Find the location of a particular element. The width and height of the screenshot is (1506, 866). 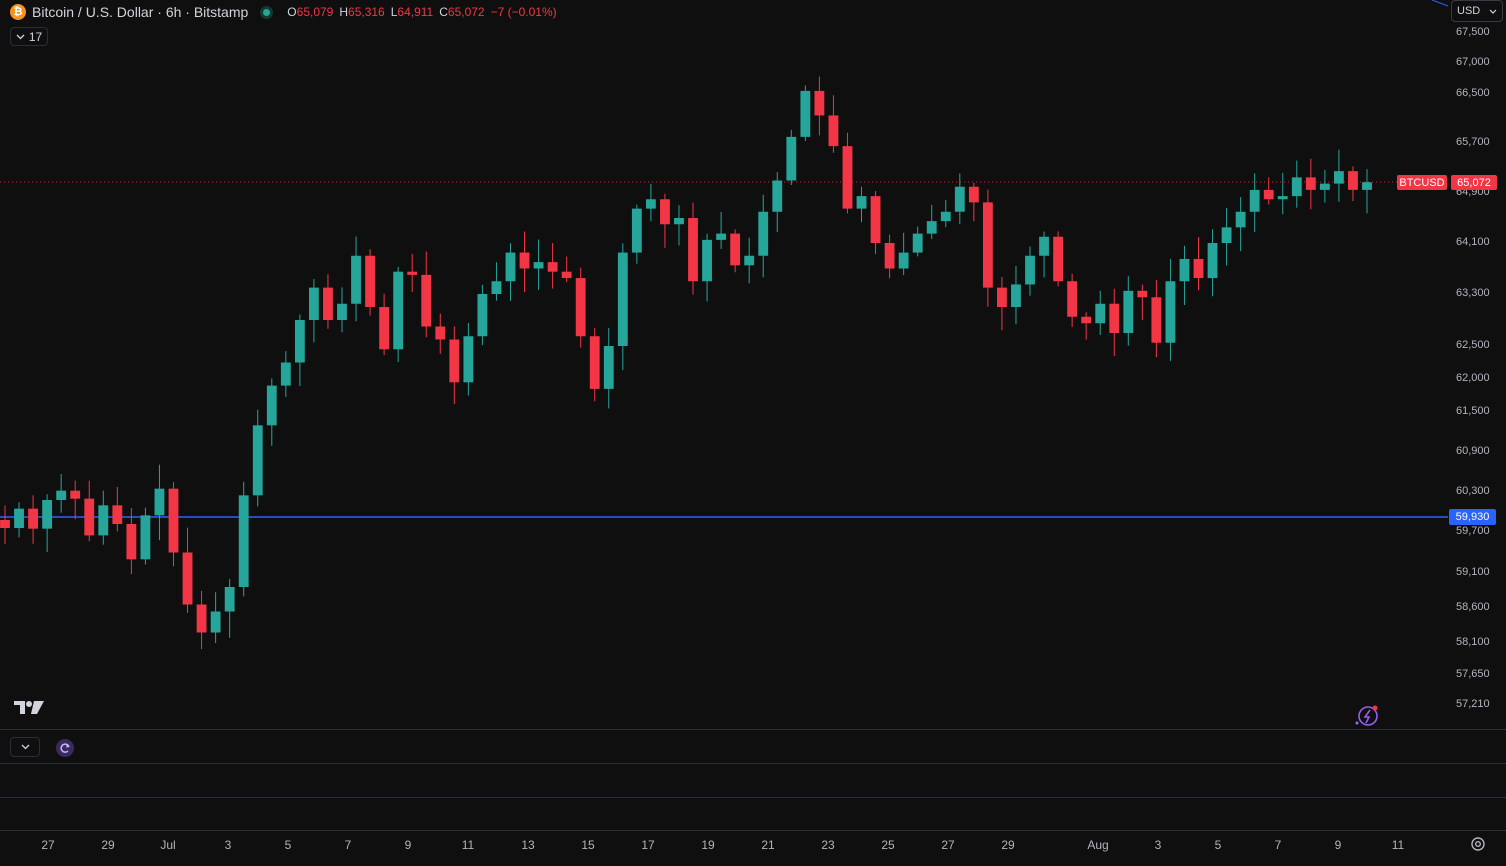

last-price-tag: 65,072 is located at coordinates (1474, 182).